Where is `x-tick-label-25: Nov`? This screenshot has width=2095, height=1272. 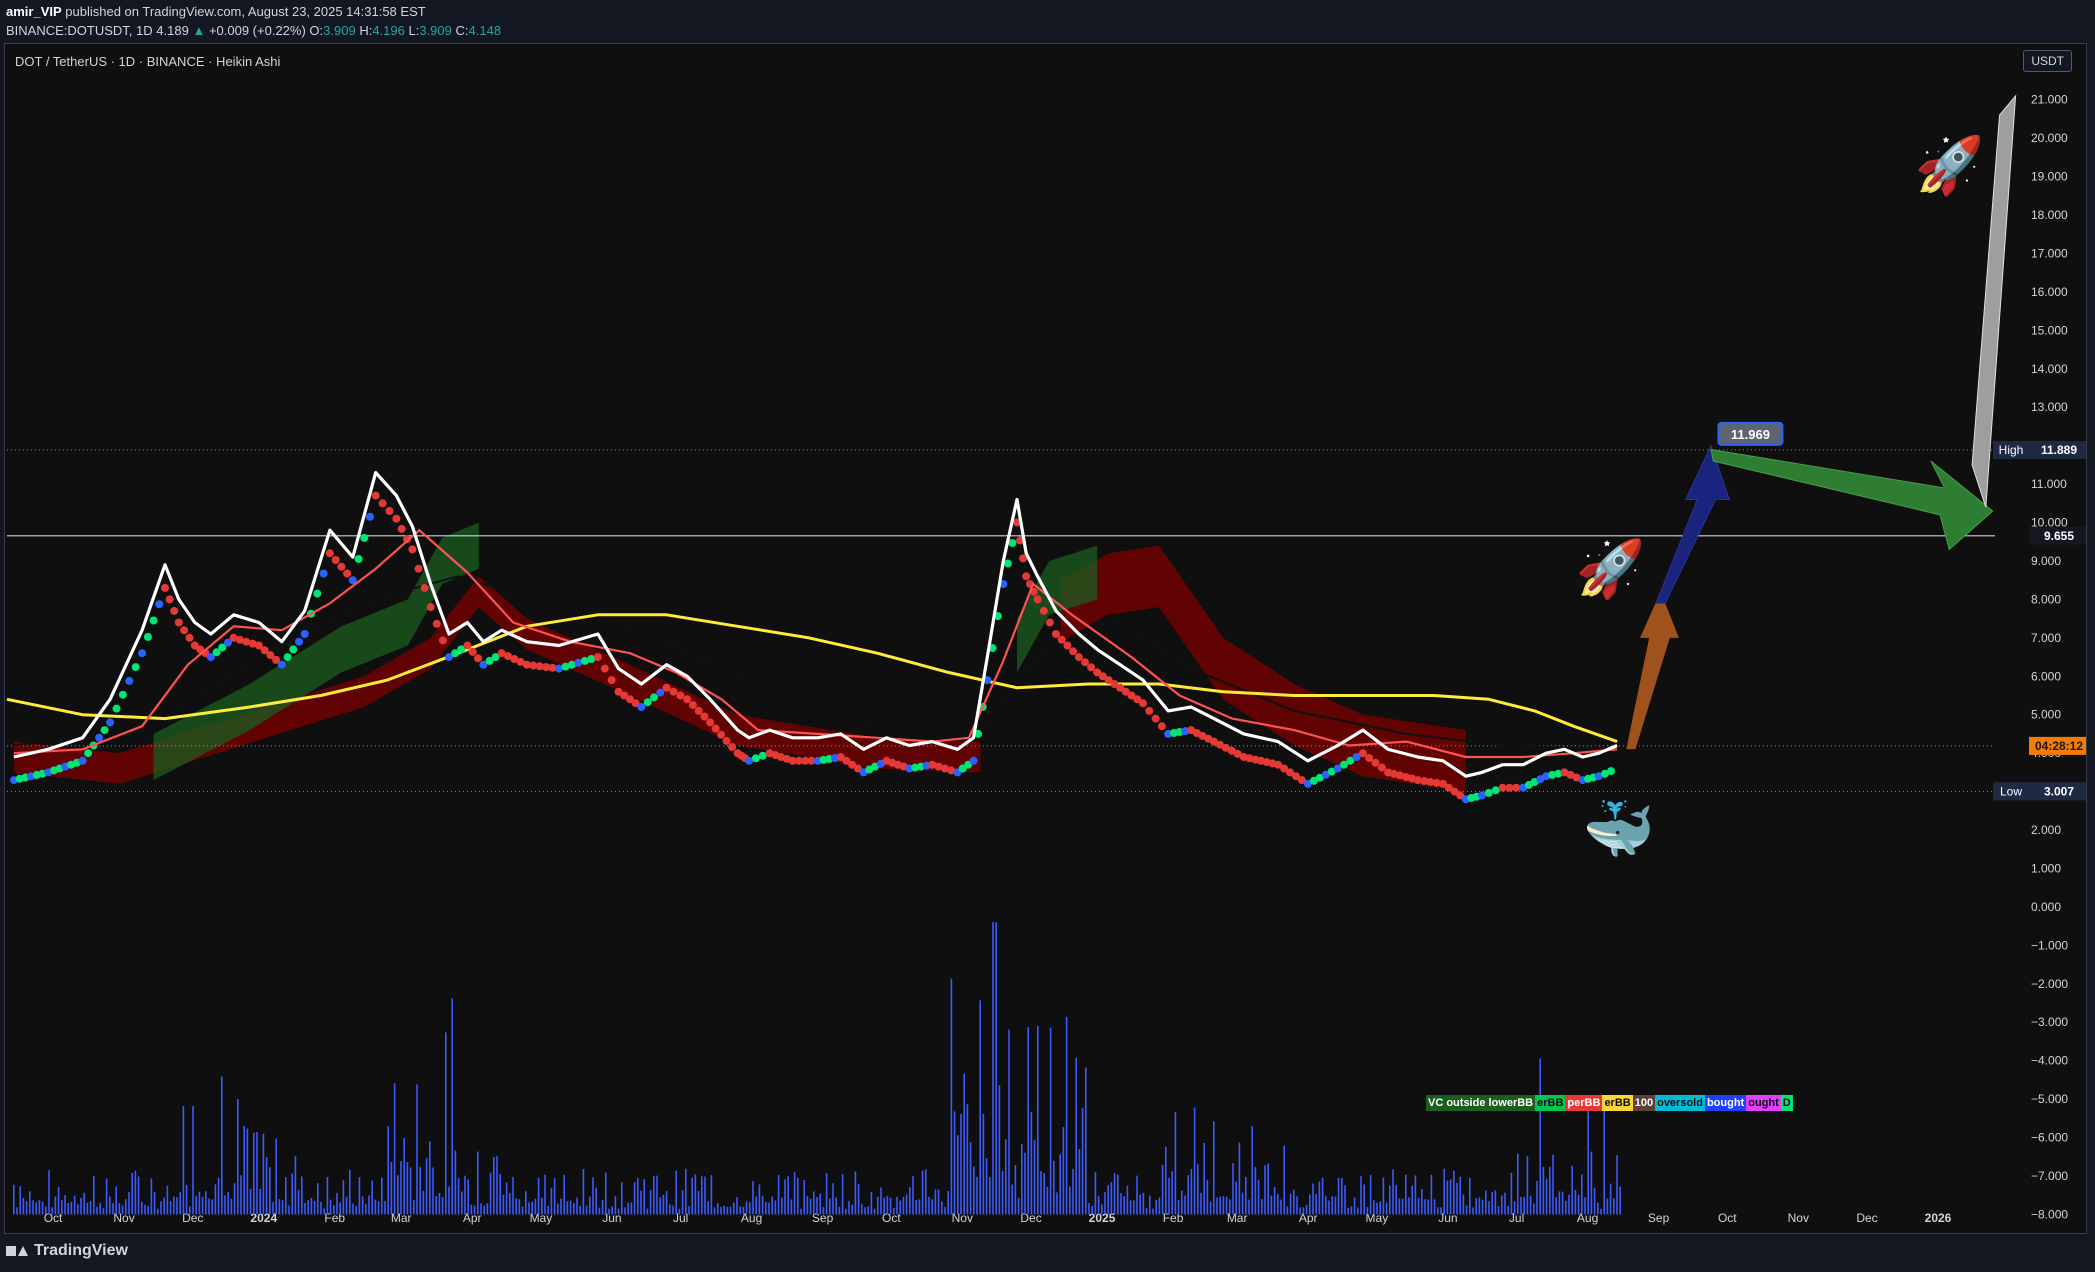
x-tick-label-25: Nov is located at coordinates (1798, 1218).